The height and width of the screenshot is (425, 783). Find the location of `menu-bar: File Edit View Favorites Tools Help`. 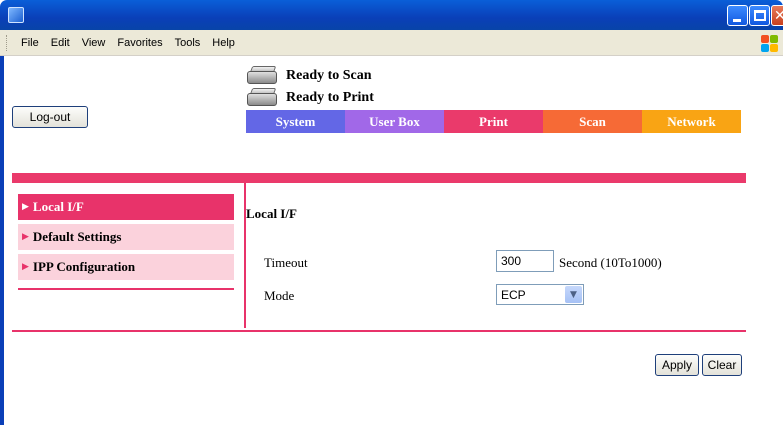

menu-bar: File Edit View Favorites Tools Help is located at coordinates (391, 43).